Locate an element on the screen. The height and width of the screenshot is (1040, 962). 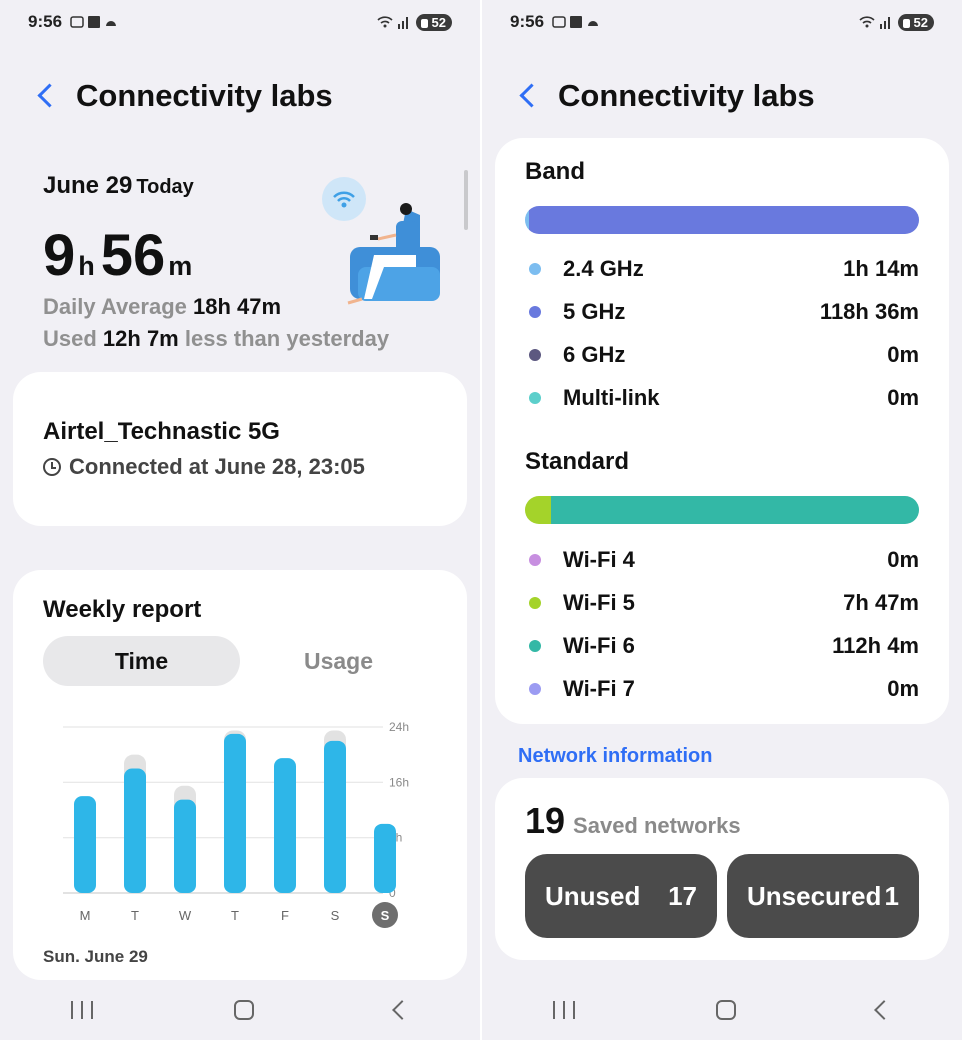
usage-duration: 9 h 56 m is located at coordinates (120, 255).